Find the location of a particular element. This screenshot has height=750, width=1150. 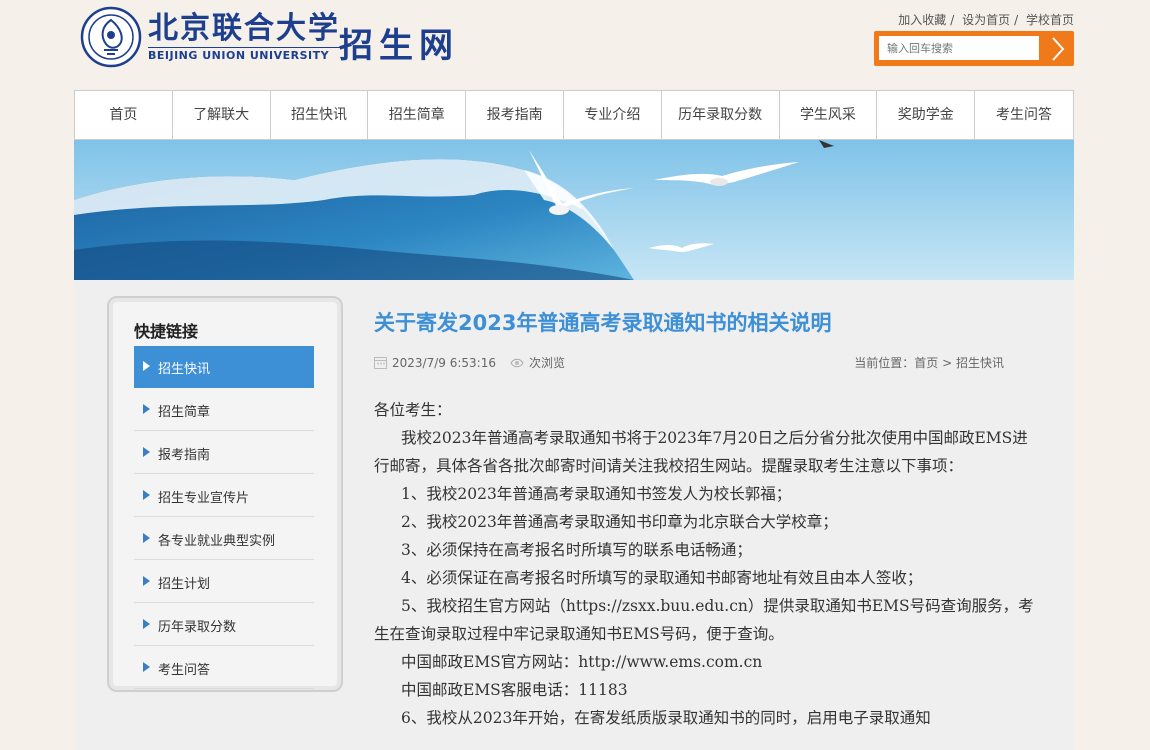

nav-item-majors: 专业介绍 is located at coordinates (613, 115).